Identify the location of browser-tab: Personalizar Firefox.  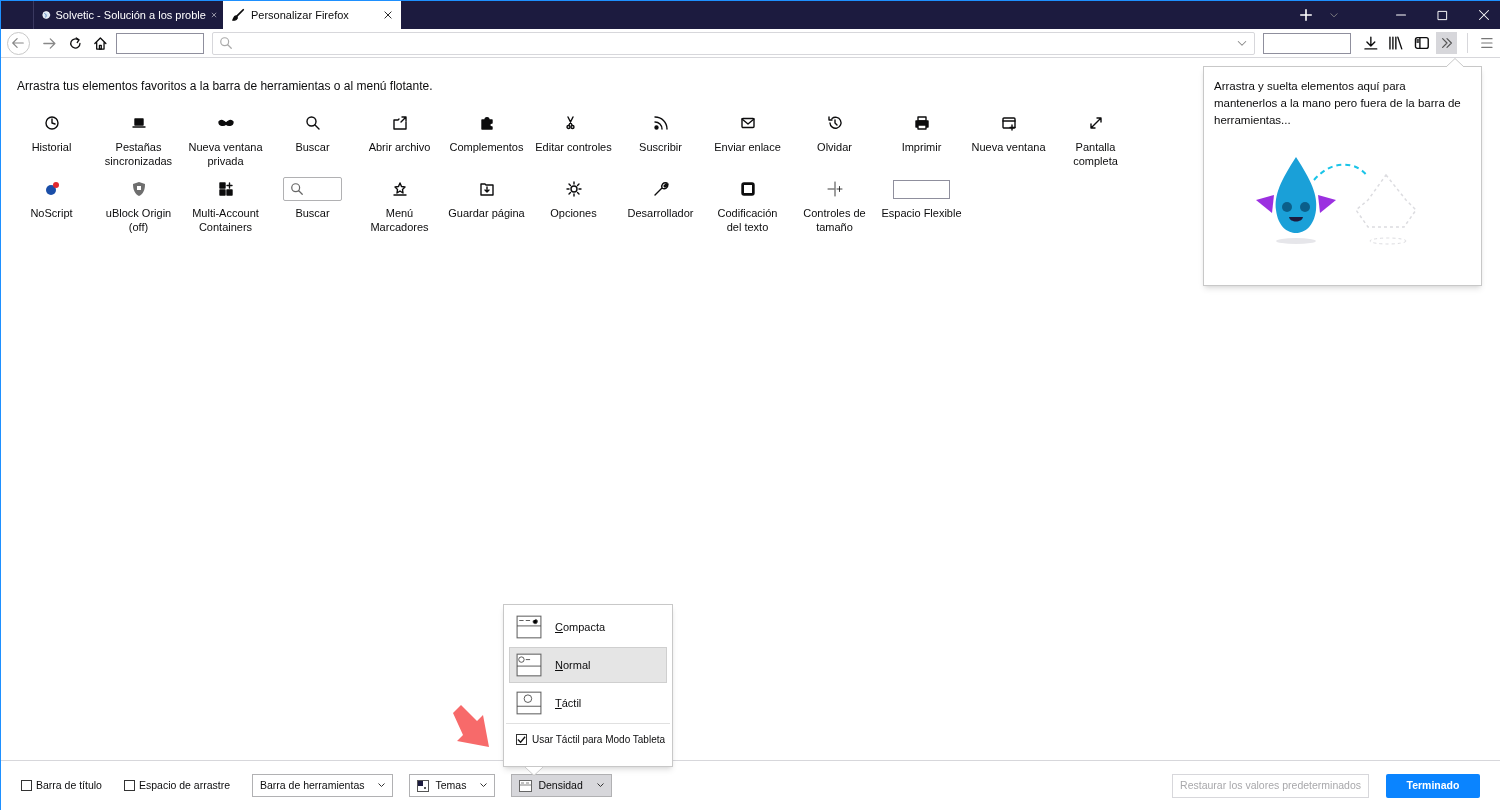
(312, 15).